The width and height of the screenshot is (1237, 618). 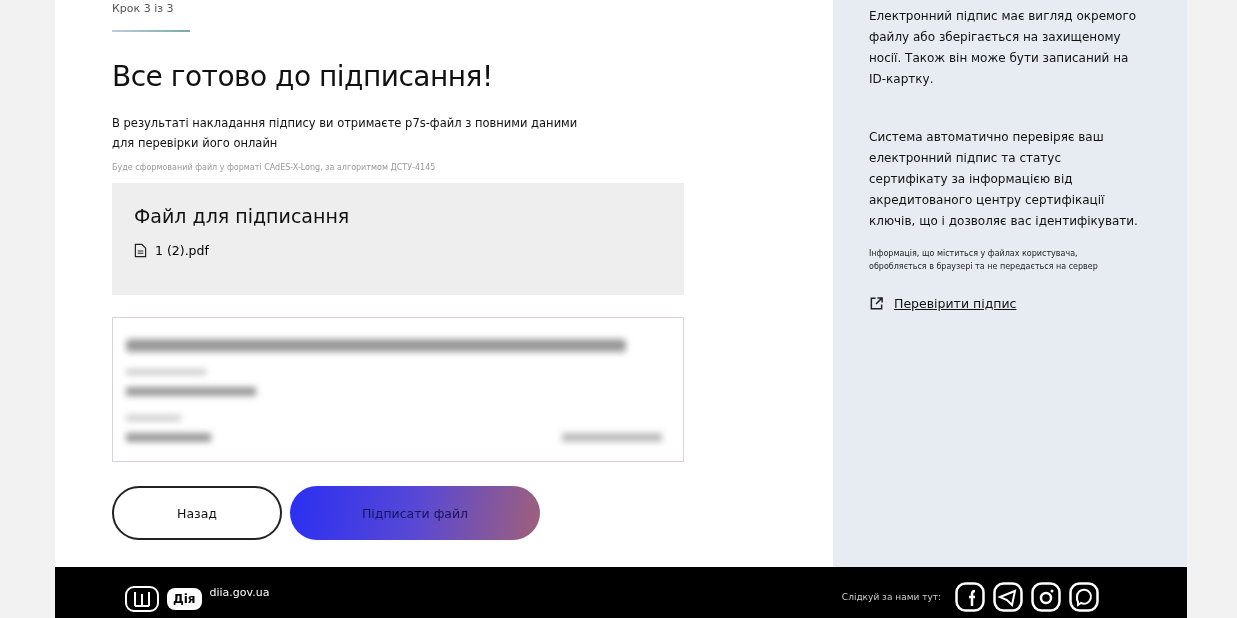 What do you see at coordinates (876, 303) in the screenshot?
I see `external-link-icon` at bounding box center [876, 303].